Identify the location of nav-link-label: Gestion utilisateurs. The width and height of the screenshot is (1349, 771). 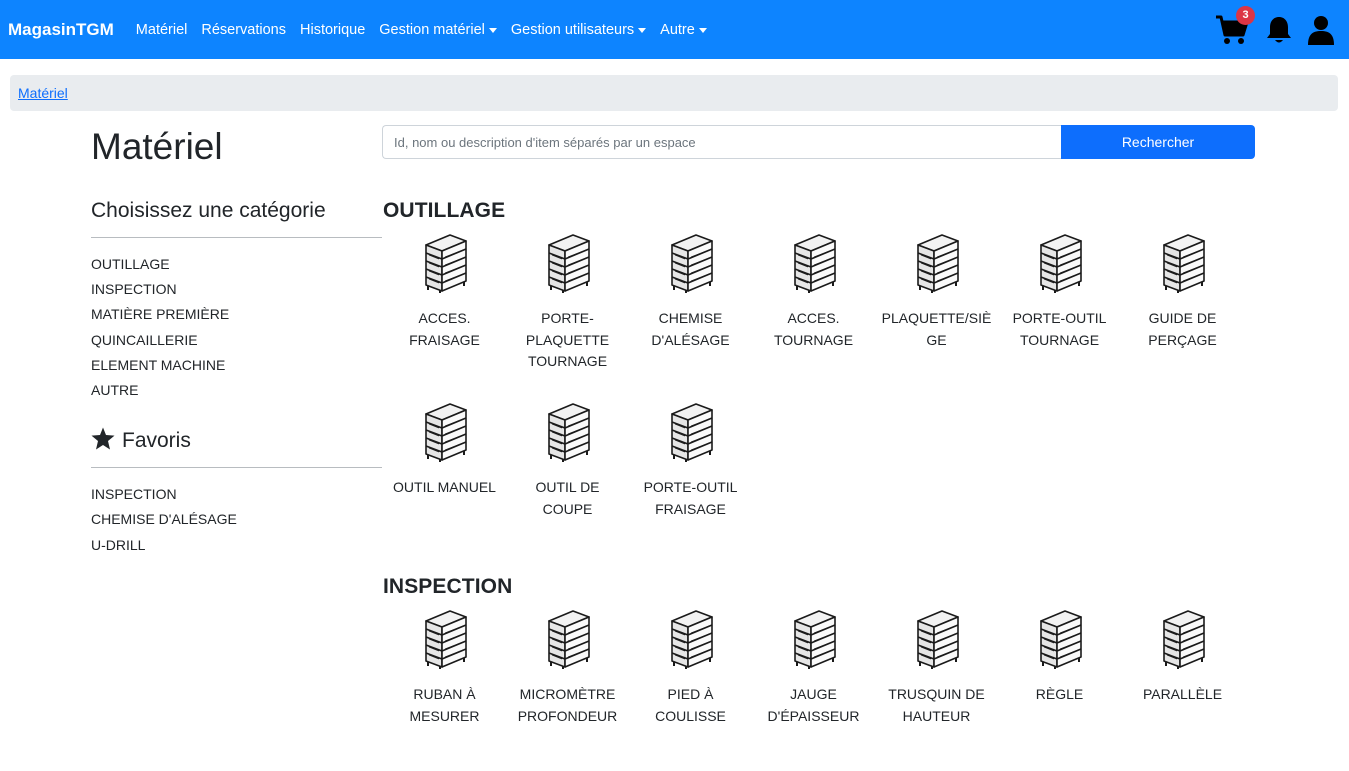
(572, 29).